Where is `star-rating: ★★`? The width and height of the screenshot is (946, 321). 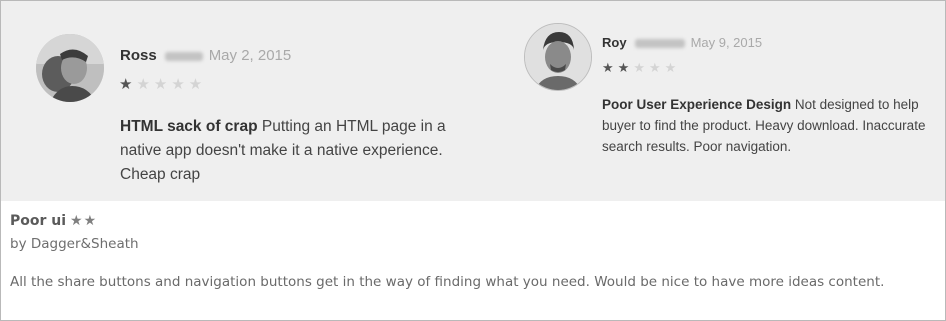
star-rating: ★★ is located at coordinates (84, 221).